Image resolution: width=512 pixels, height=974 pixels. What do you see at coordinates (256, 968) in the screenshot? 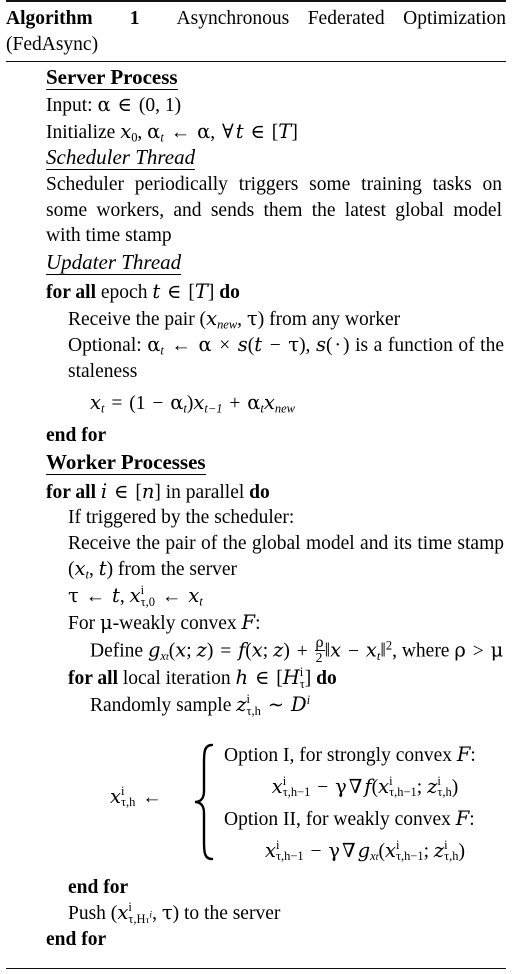
I see `bottom-rule` at bounding box center [256, 968].